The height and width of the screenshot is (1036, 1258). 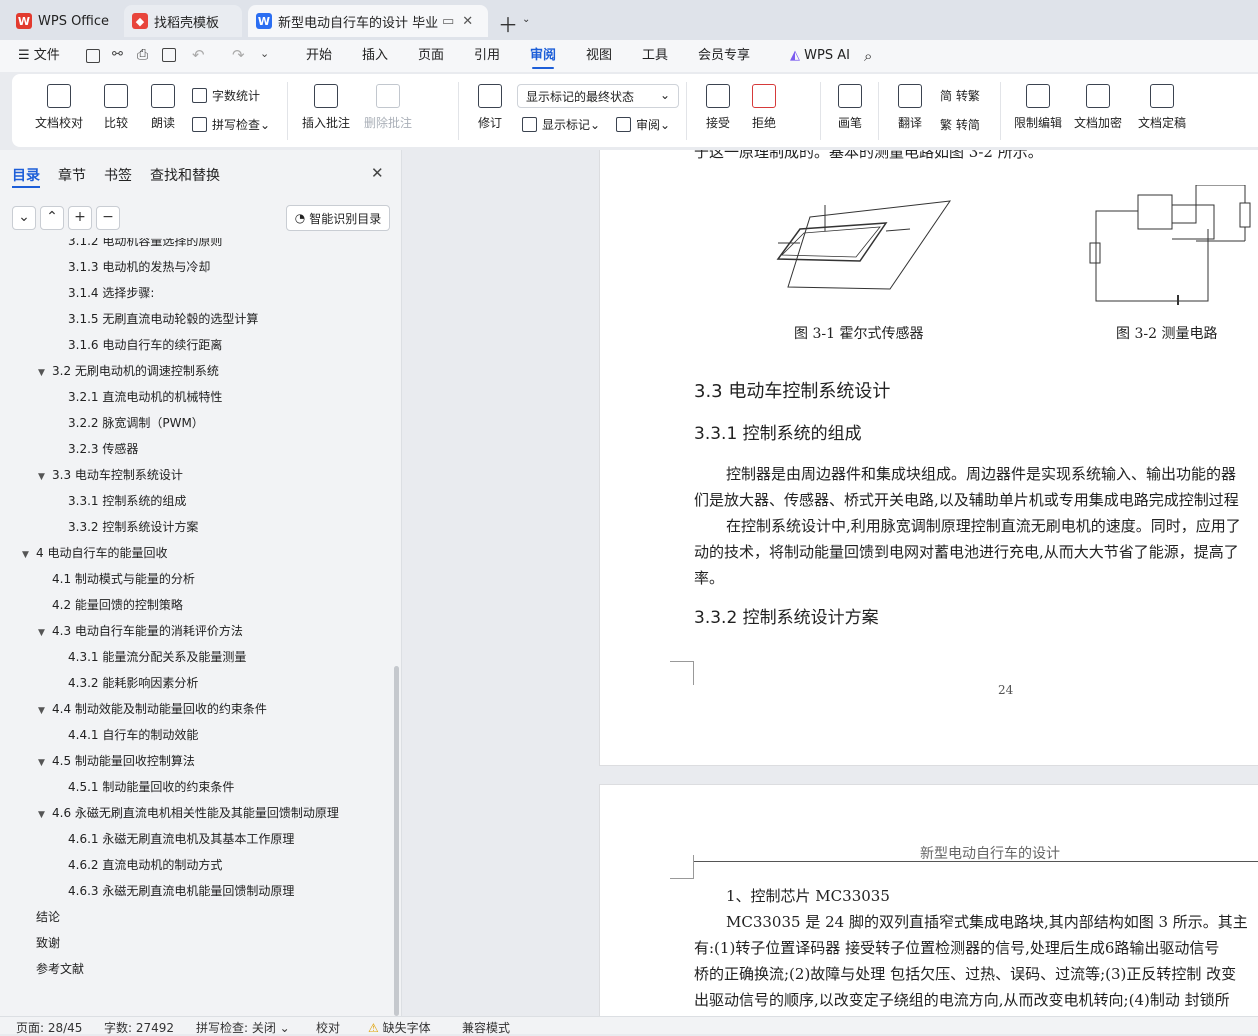 What do you see at coordinates (724, 56) in the screenshot?
I see `menu-tab-member: 会员专享` at bounding box center [724, 56].